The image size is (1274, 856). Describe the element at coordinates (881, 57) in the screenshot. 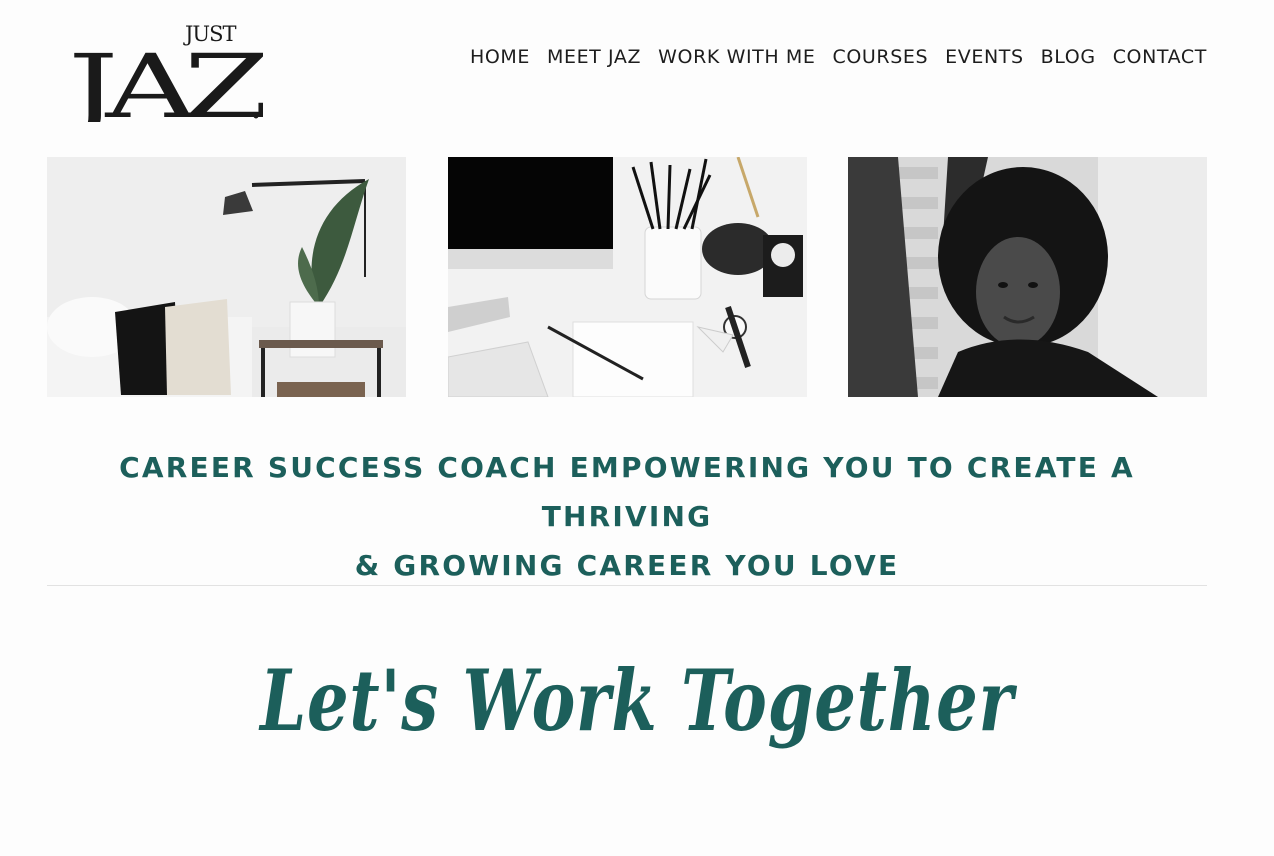

I see `nav-courses: COURSES` at that location.